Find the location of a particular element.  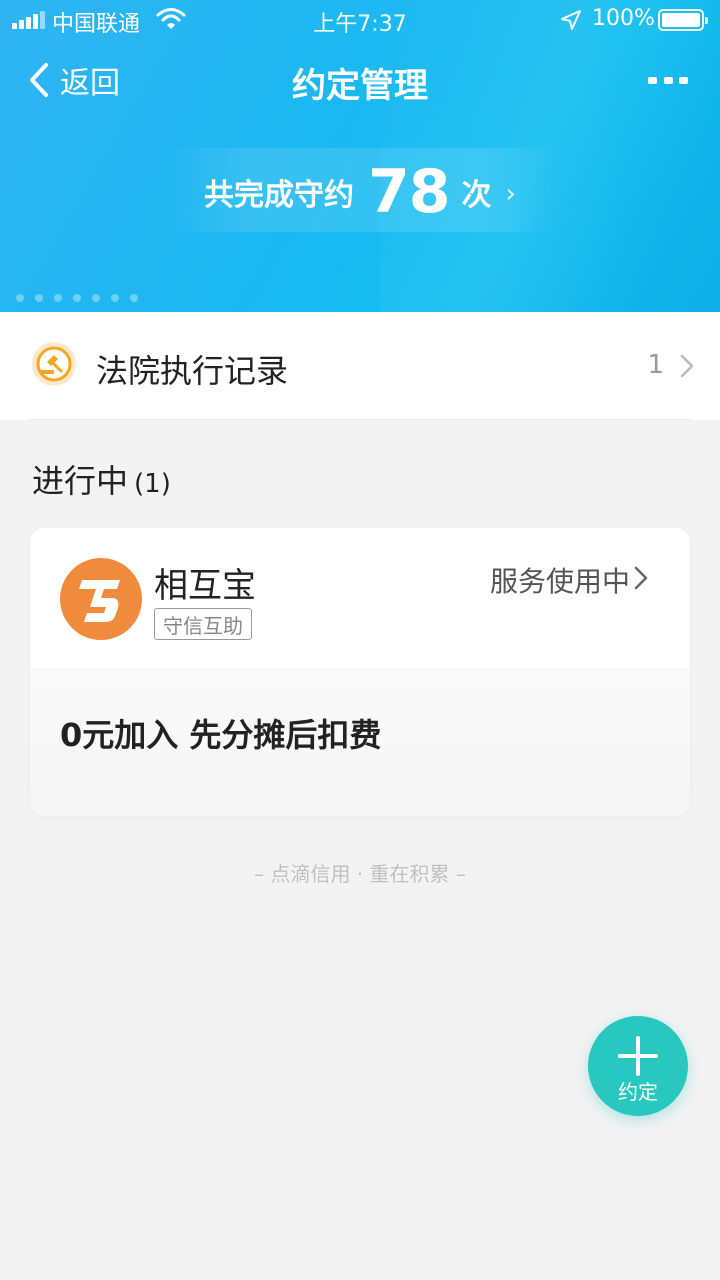

chevron-right-icon: › is located at coordinates (510, 194).